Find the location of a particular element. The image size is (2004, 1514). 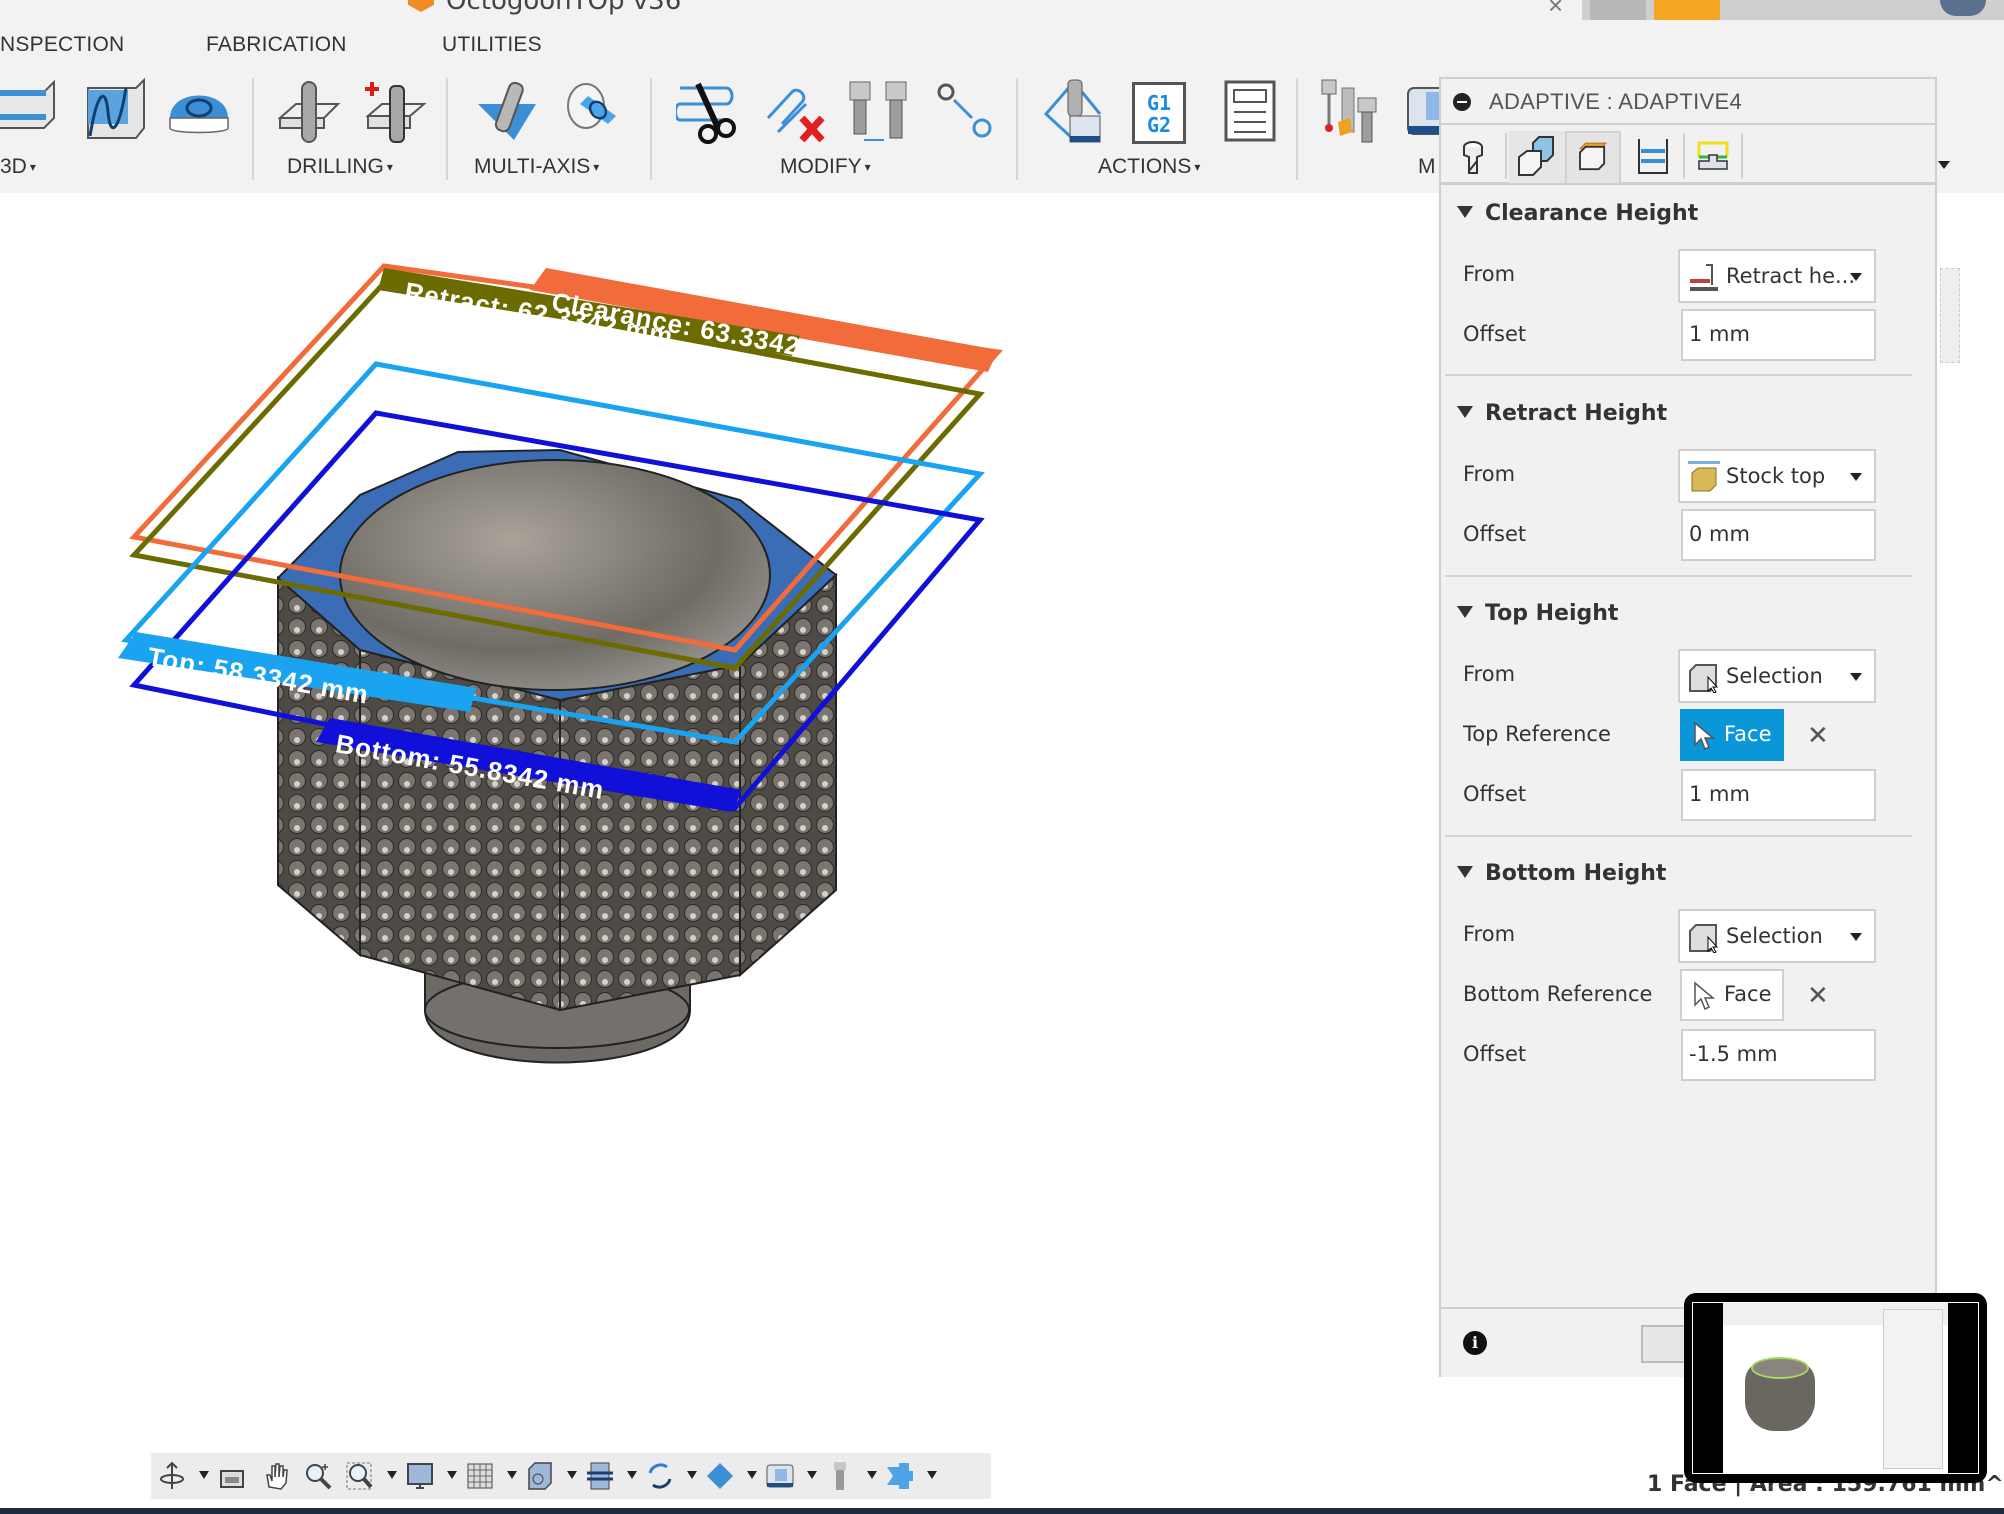

section-clearance-height: Clearance Height is located at coordinates (1577, 213).